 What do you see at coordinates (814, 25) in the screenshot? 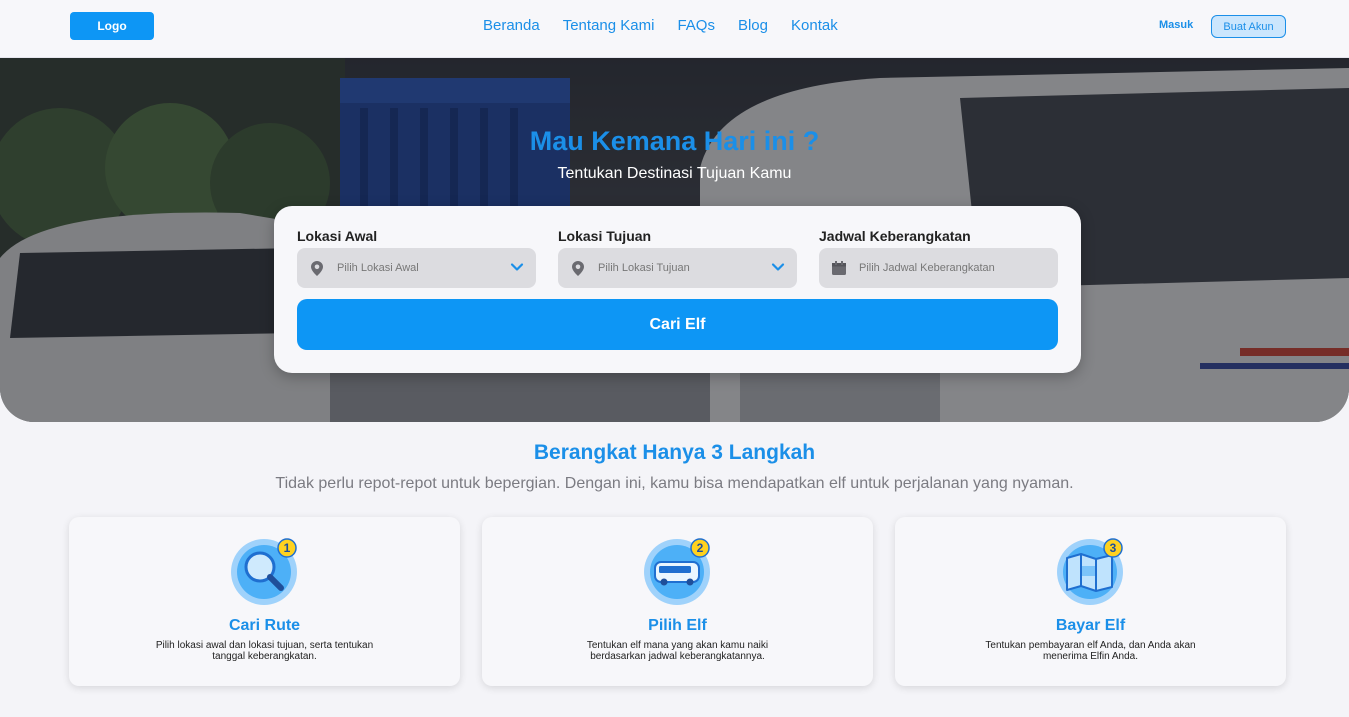
I see `nav-kontak: Kontak` at bounding box center [814, 25].